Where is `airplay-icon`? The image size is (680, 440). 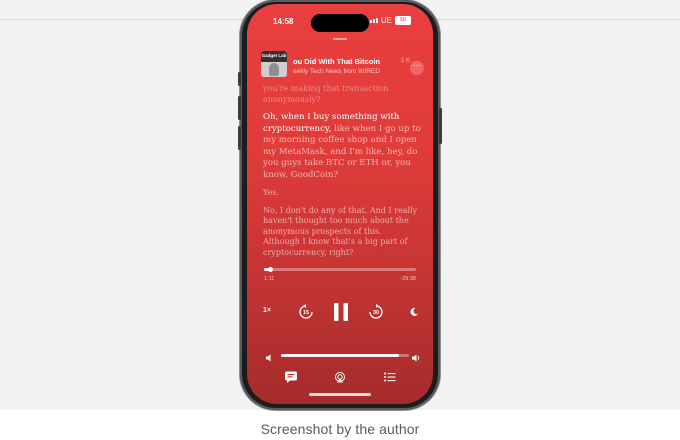
airplay-icon is located at coordinates (340, 377).